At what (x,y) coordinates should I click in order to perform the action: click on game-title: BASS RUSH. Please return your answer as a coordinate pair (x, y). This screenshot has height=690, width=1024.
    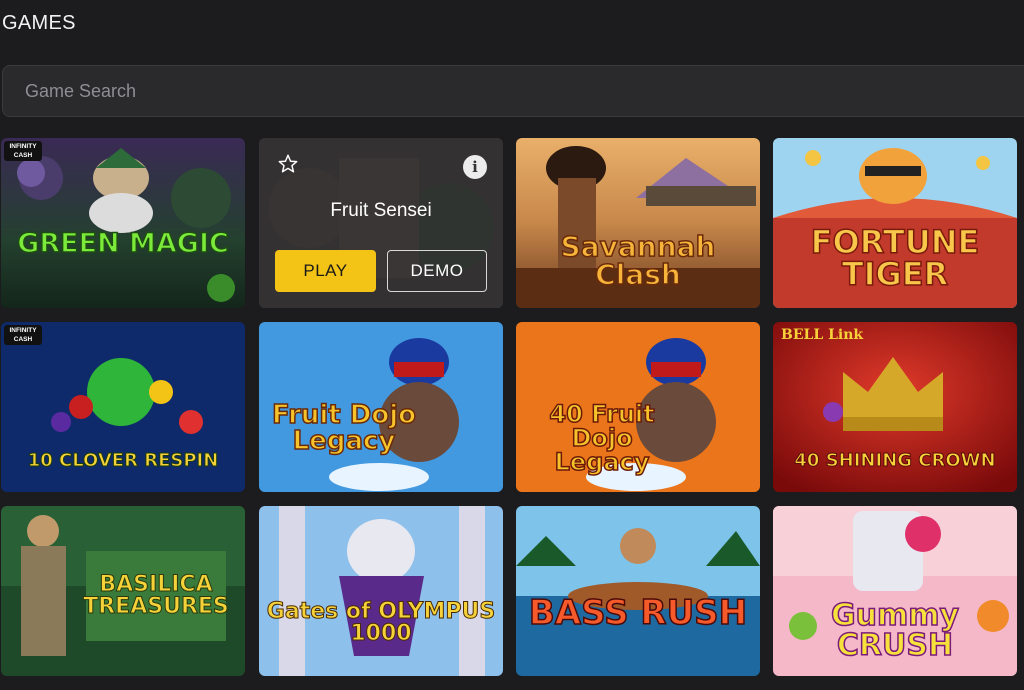
    Looking at the image, I should click on (638, 613).